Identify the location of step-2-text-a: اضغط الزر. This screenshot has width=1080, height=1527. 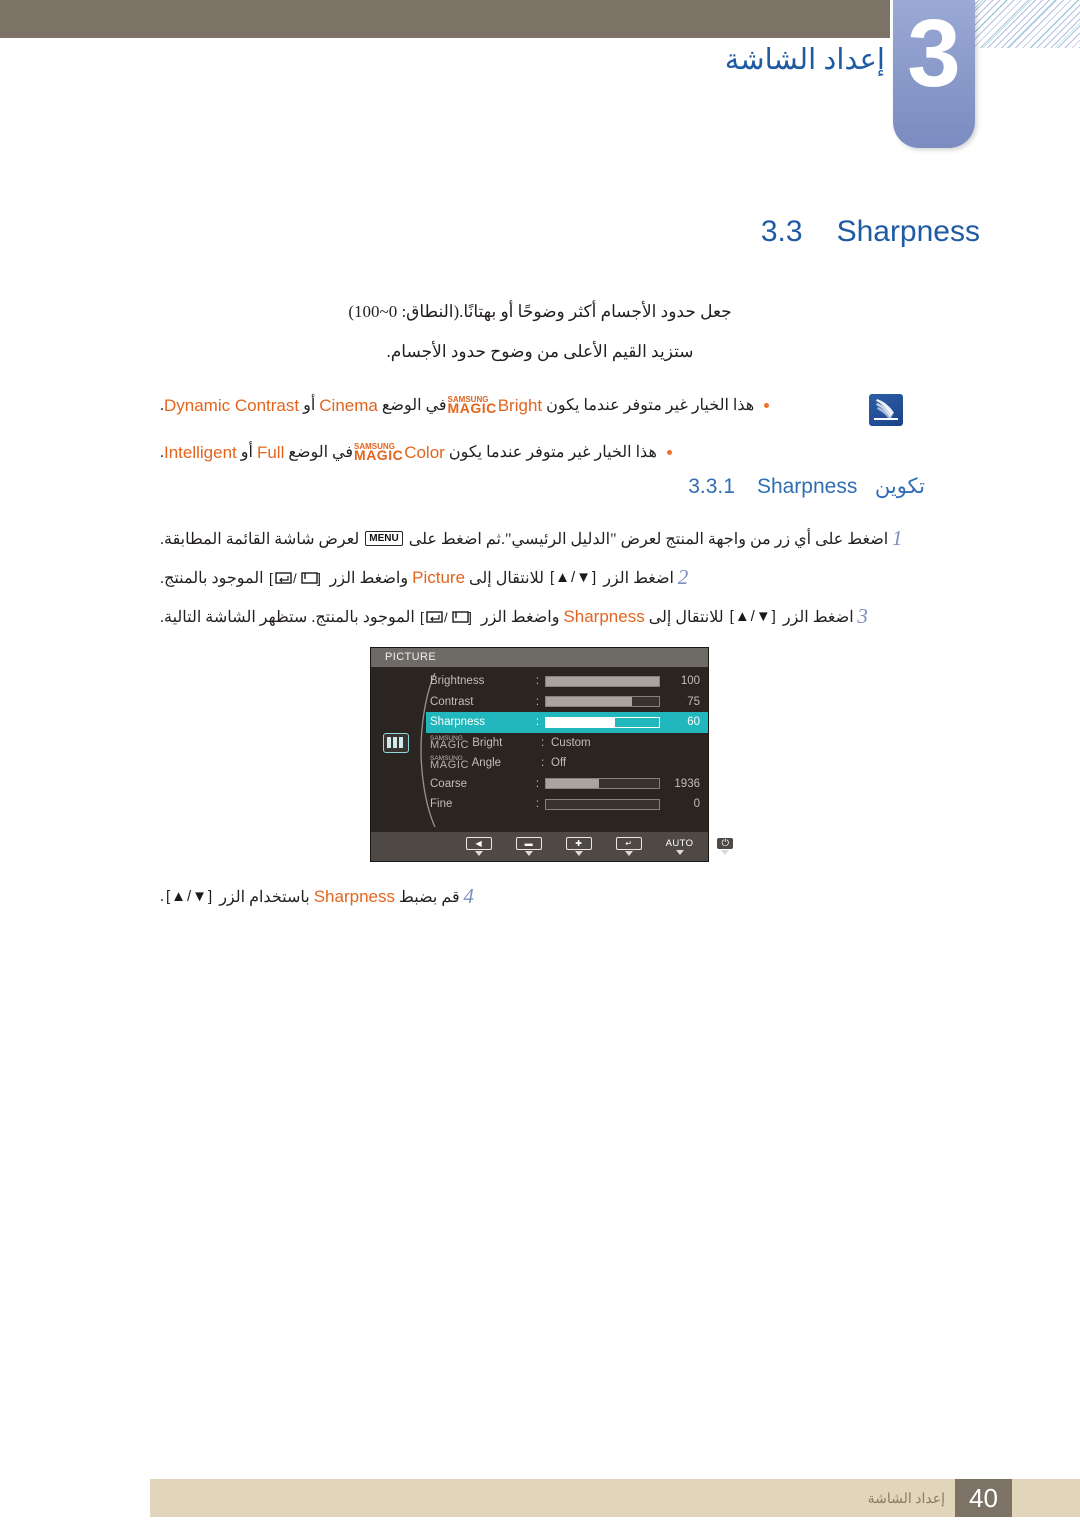
(638, 578).